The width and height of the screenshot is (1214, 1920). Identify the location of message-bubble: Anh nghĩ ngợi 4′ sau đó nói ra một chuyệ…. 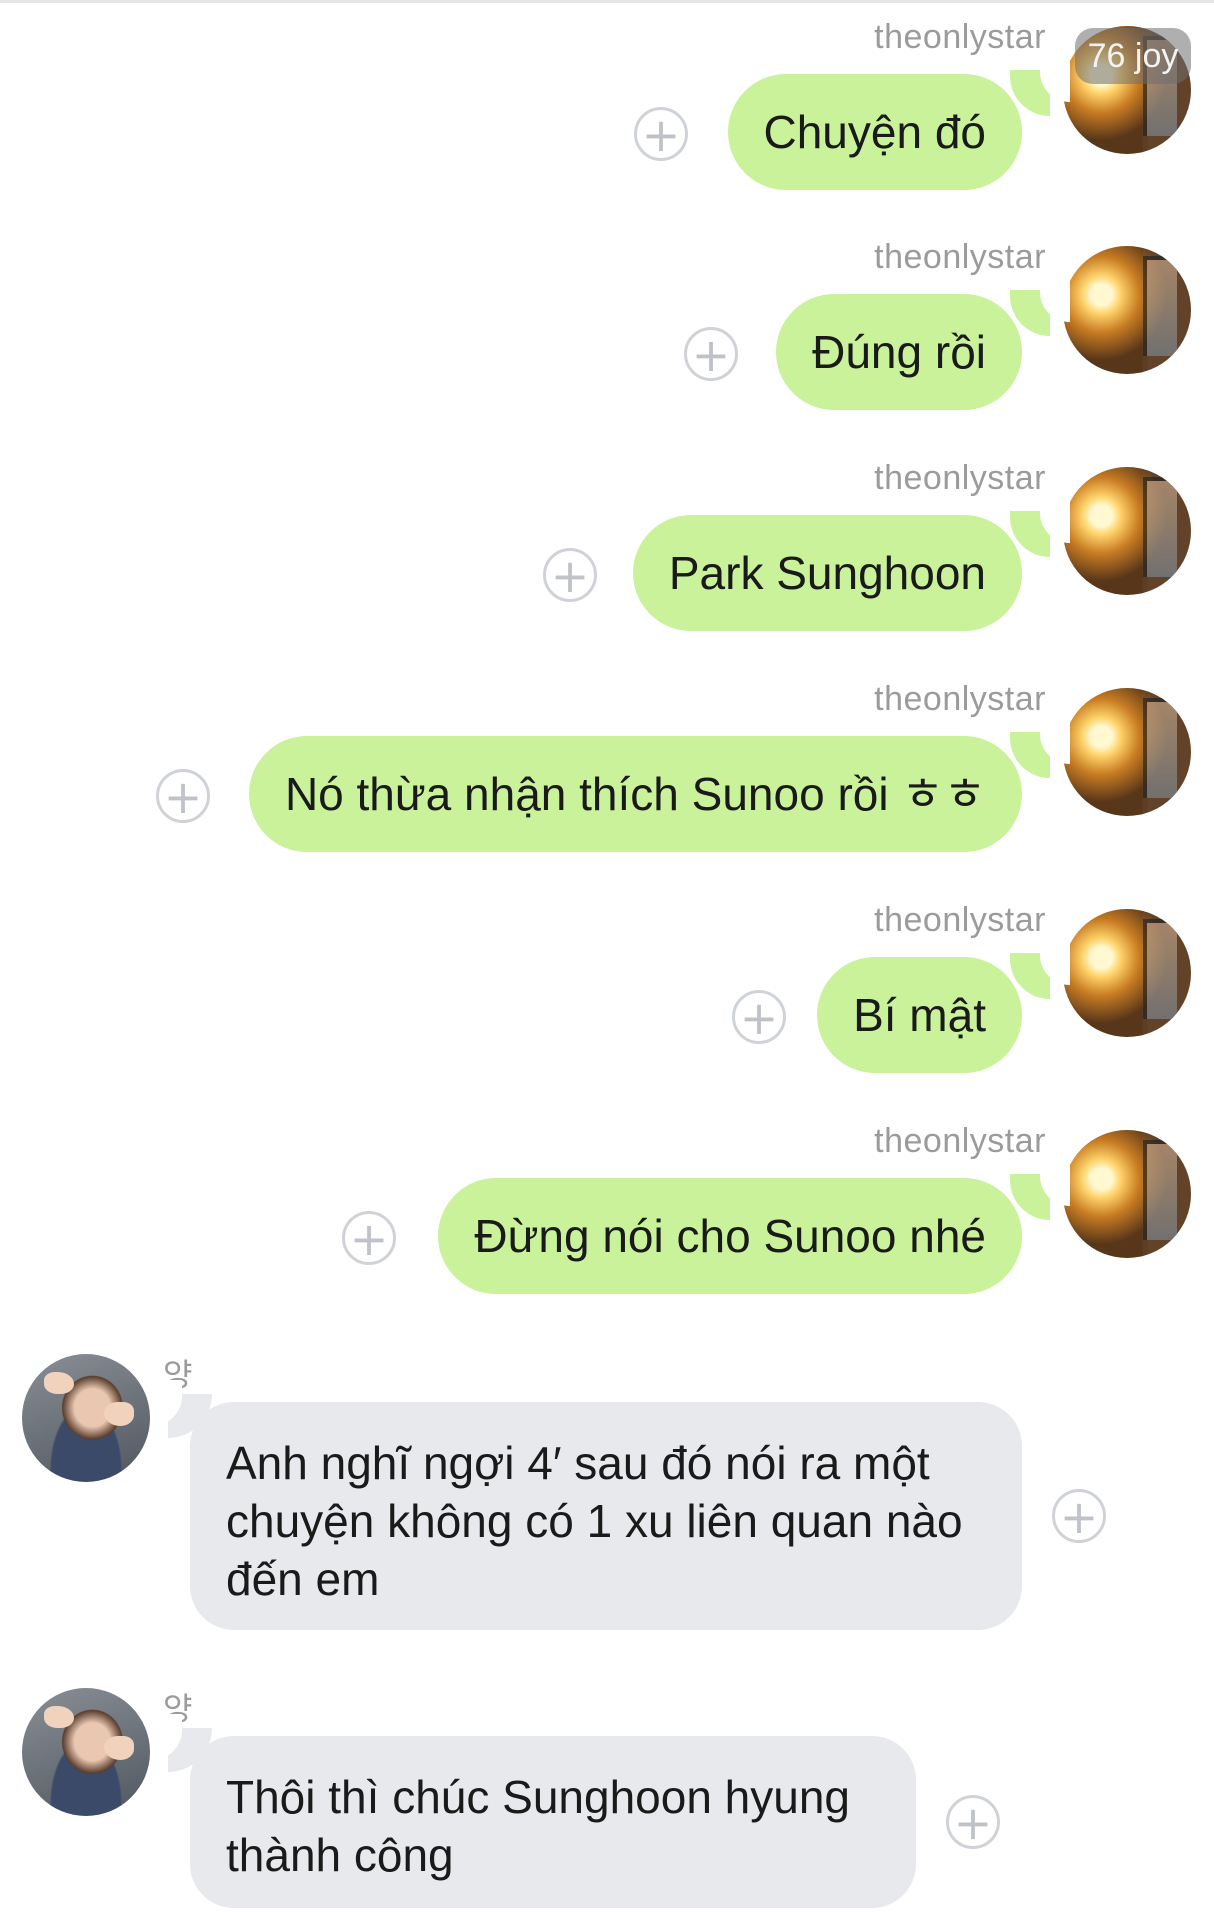
(606, 1516).